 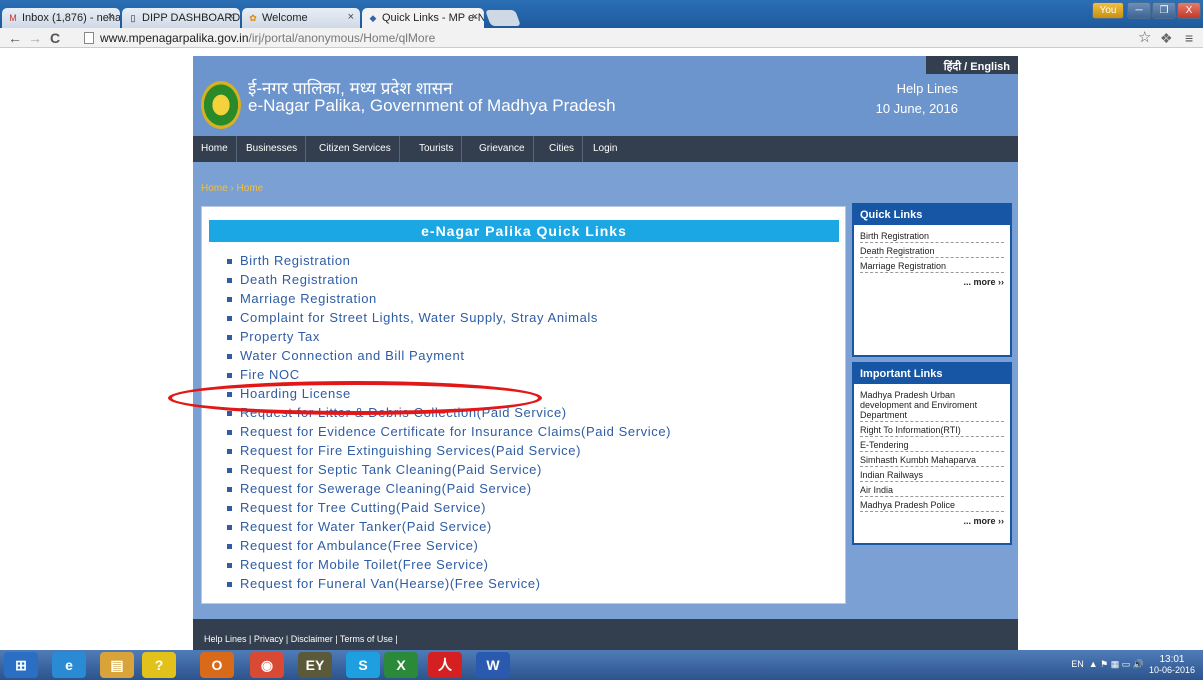 I want to click on side-link: Indian Railways, so click(x=932, y=474).